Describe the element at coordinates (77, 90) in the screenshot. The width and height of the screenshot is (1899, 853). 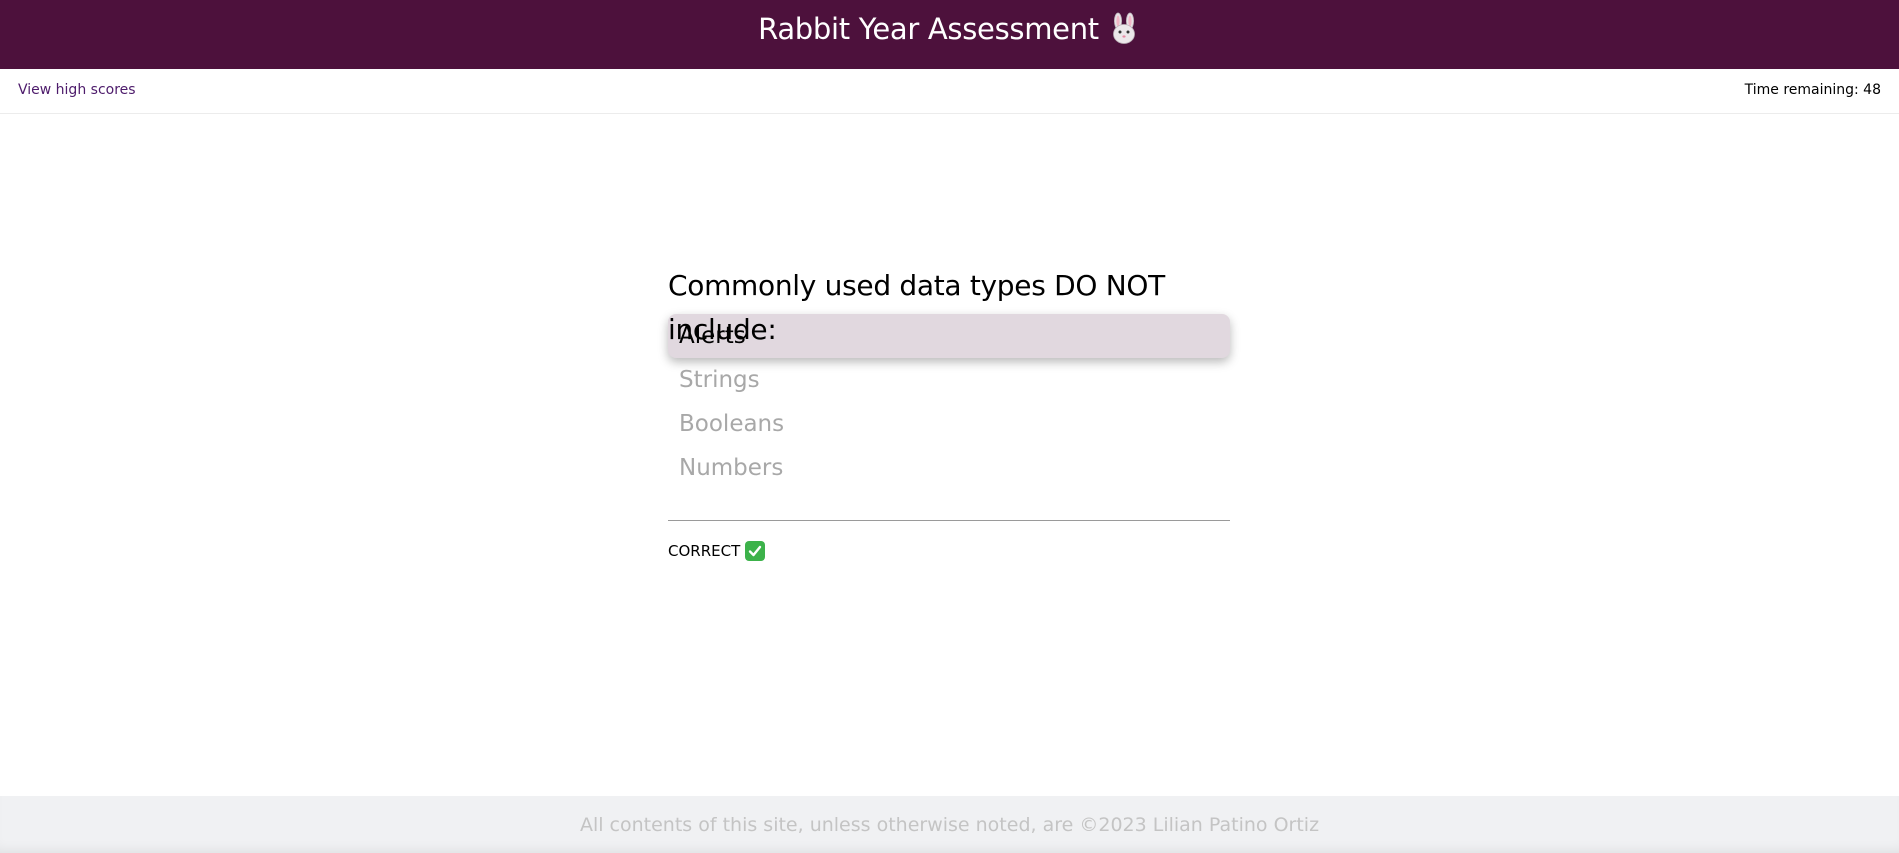
I see `view-high-scores-link: View high scores` at that location.